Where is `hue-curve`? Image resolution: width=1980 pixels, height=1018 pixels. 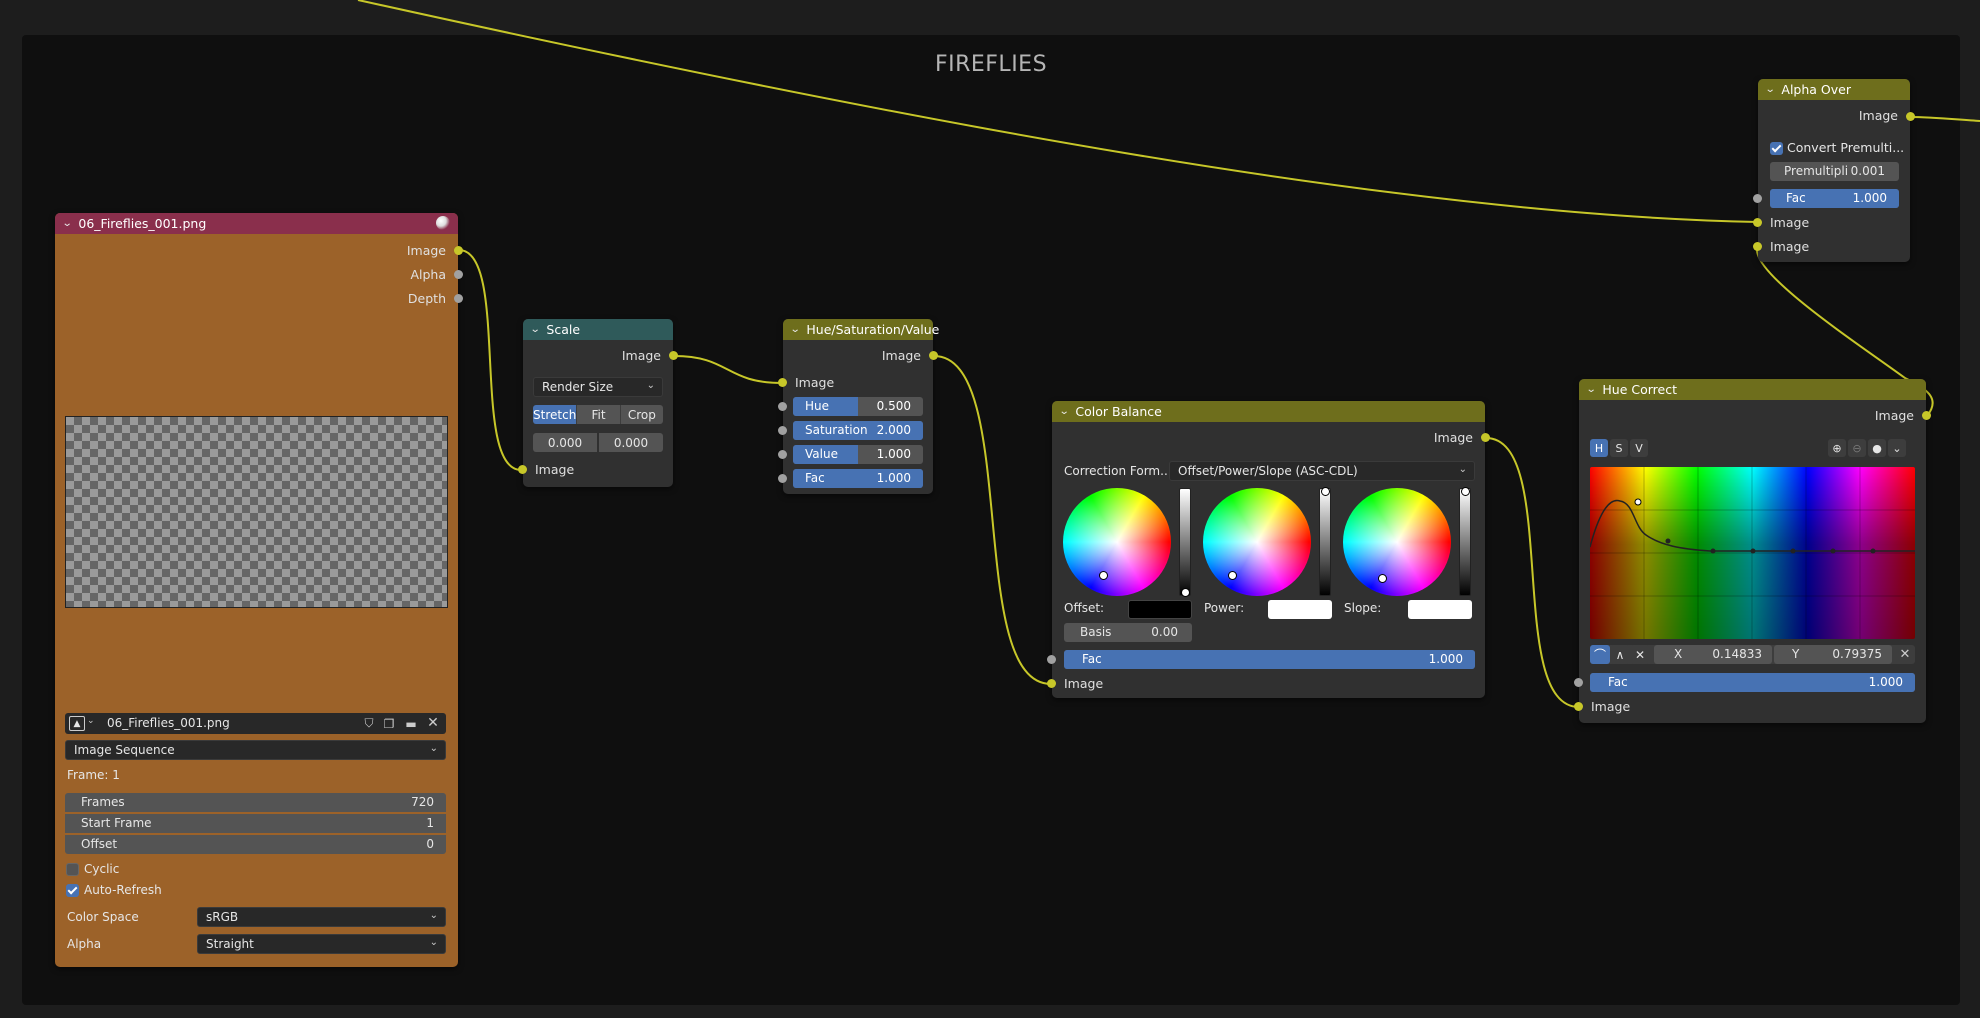 hue-curve is located at coordinates (1752, 553).